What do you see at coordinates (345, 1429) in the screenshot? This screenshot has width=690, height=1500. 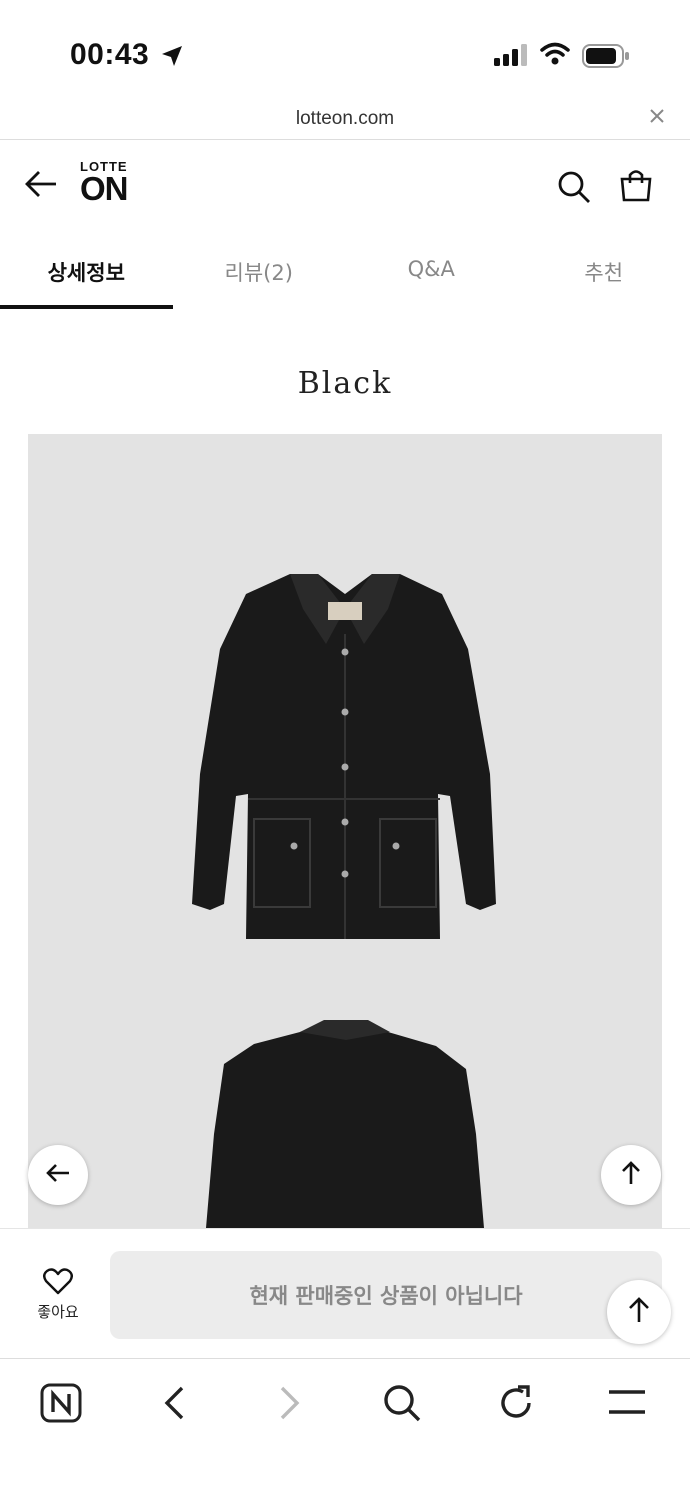 I see `browser-toolbar` at bounding box center [345, 1429].